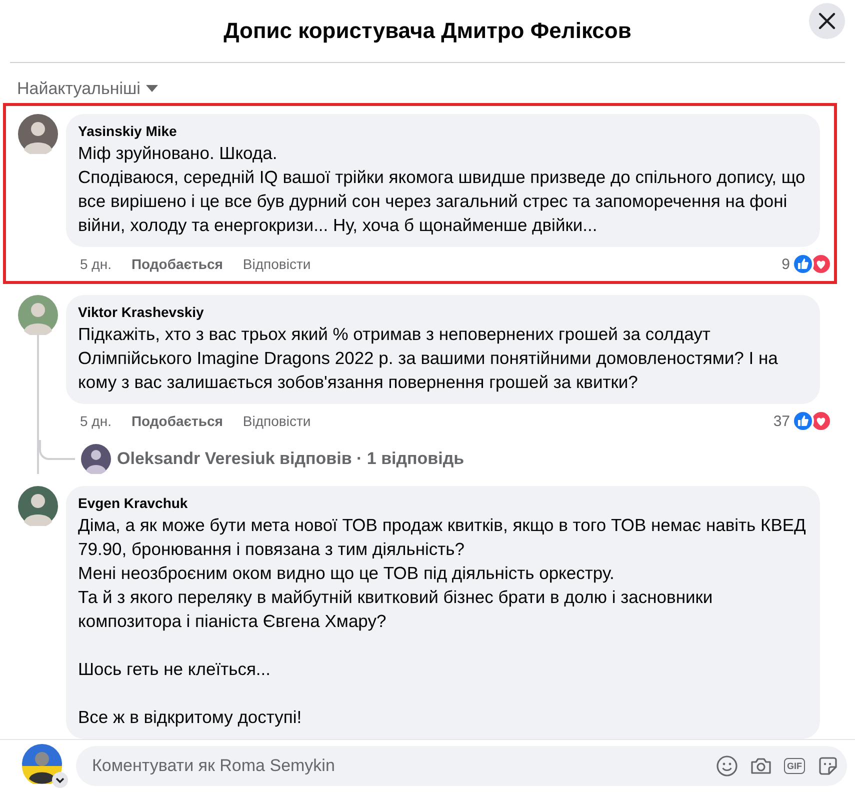  I want to click on dialog-title: Допис користувача Дмитро Феліксов, so click(428, 31).